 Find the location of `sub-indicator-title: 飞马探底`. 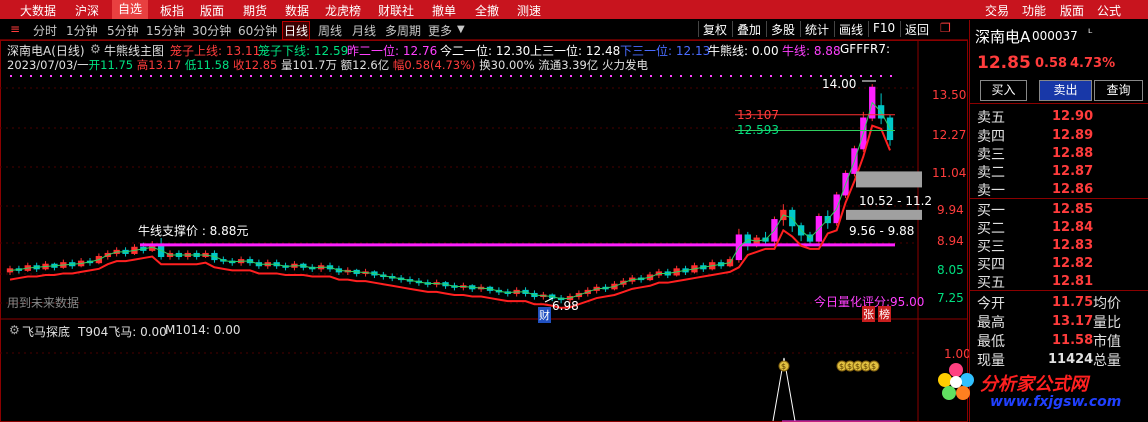

sub-indicator-title: 飞马探底 is located at coordinates (46, 331).